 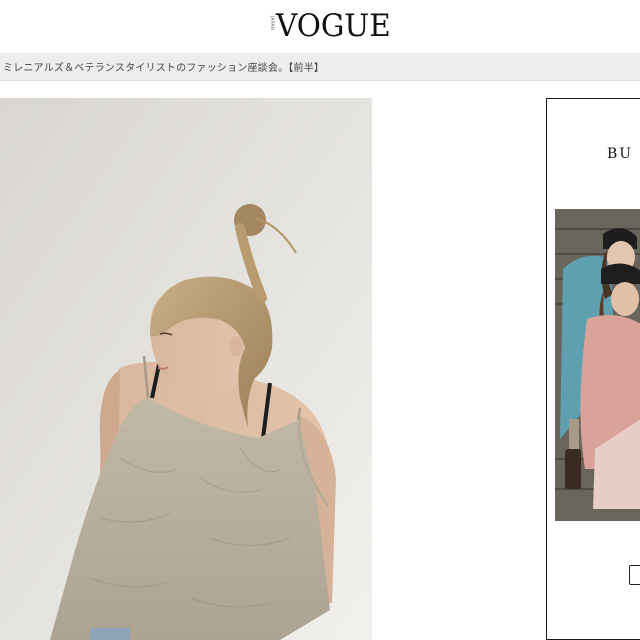 I want to click on article-title: ミレニアルズ＆ベテランスタイリストのファッション座談会。【前半】, so click(x=162, y=66).